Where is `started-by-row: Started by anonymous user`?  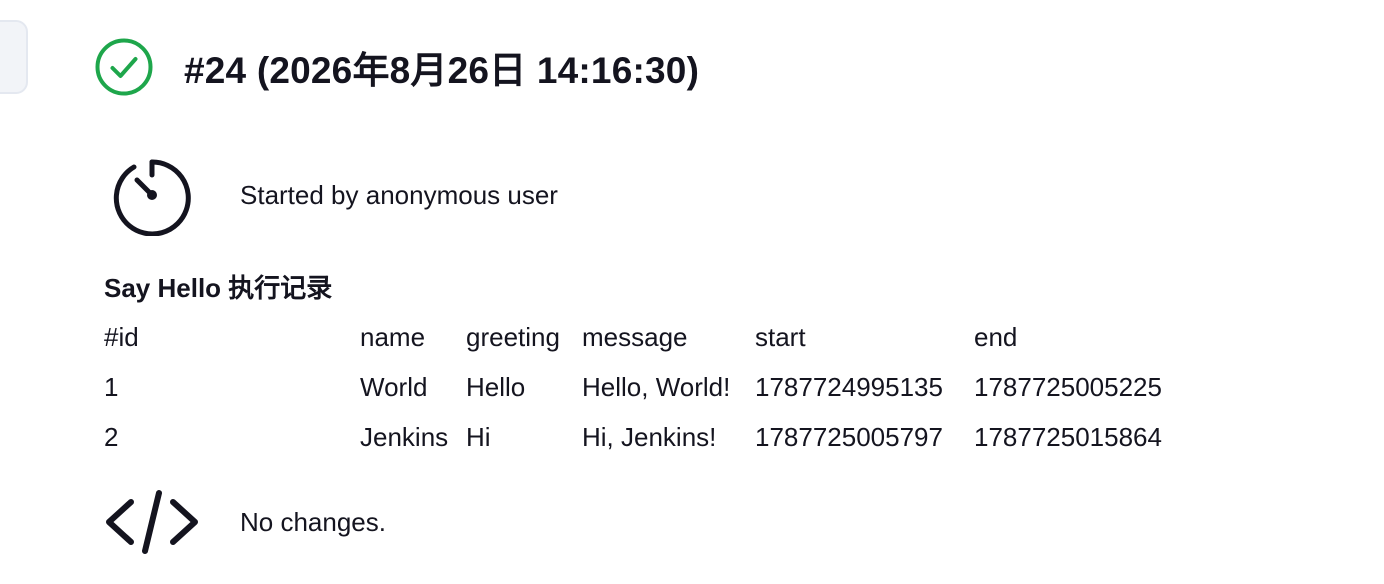 started-by-row: Started by anonymous user is located at coordinates (331, 195).